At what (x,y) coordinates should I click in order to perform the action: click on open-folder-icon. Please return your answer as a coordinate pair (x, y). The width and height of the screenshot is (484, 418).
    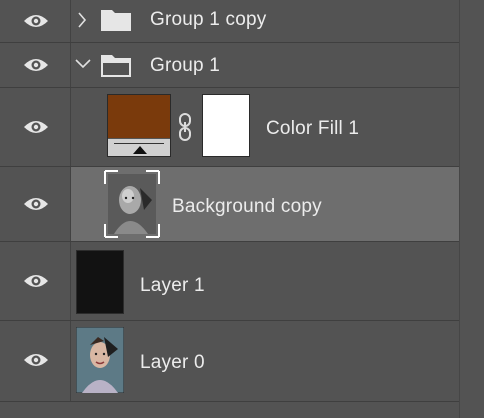
    Looking at the image, I should click on (116, 66).